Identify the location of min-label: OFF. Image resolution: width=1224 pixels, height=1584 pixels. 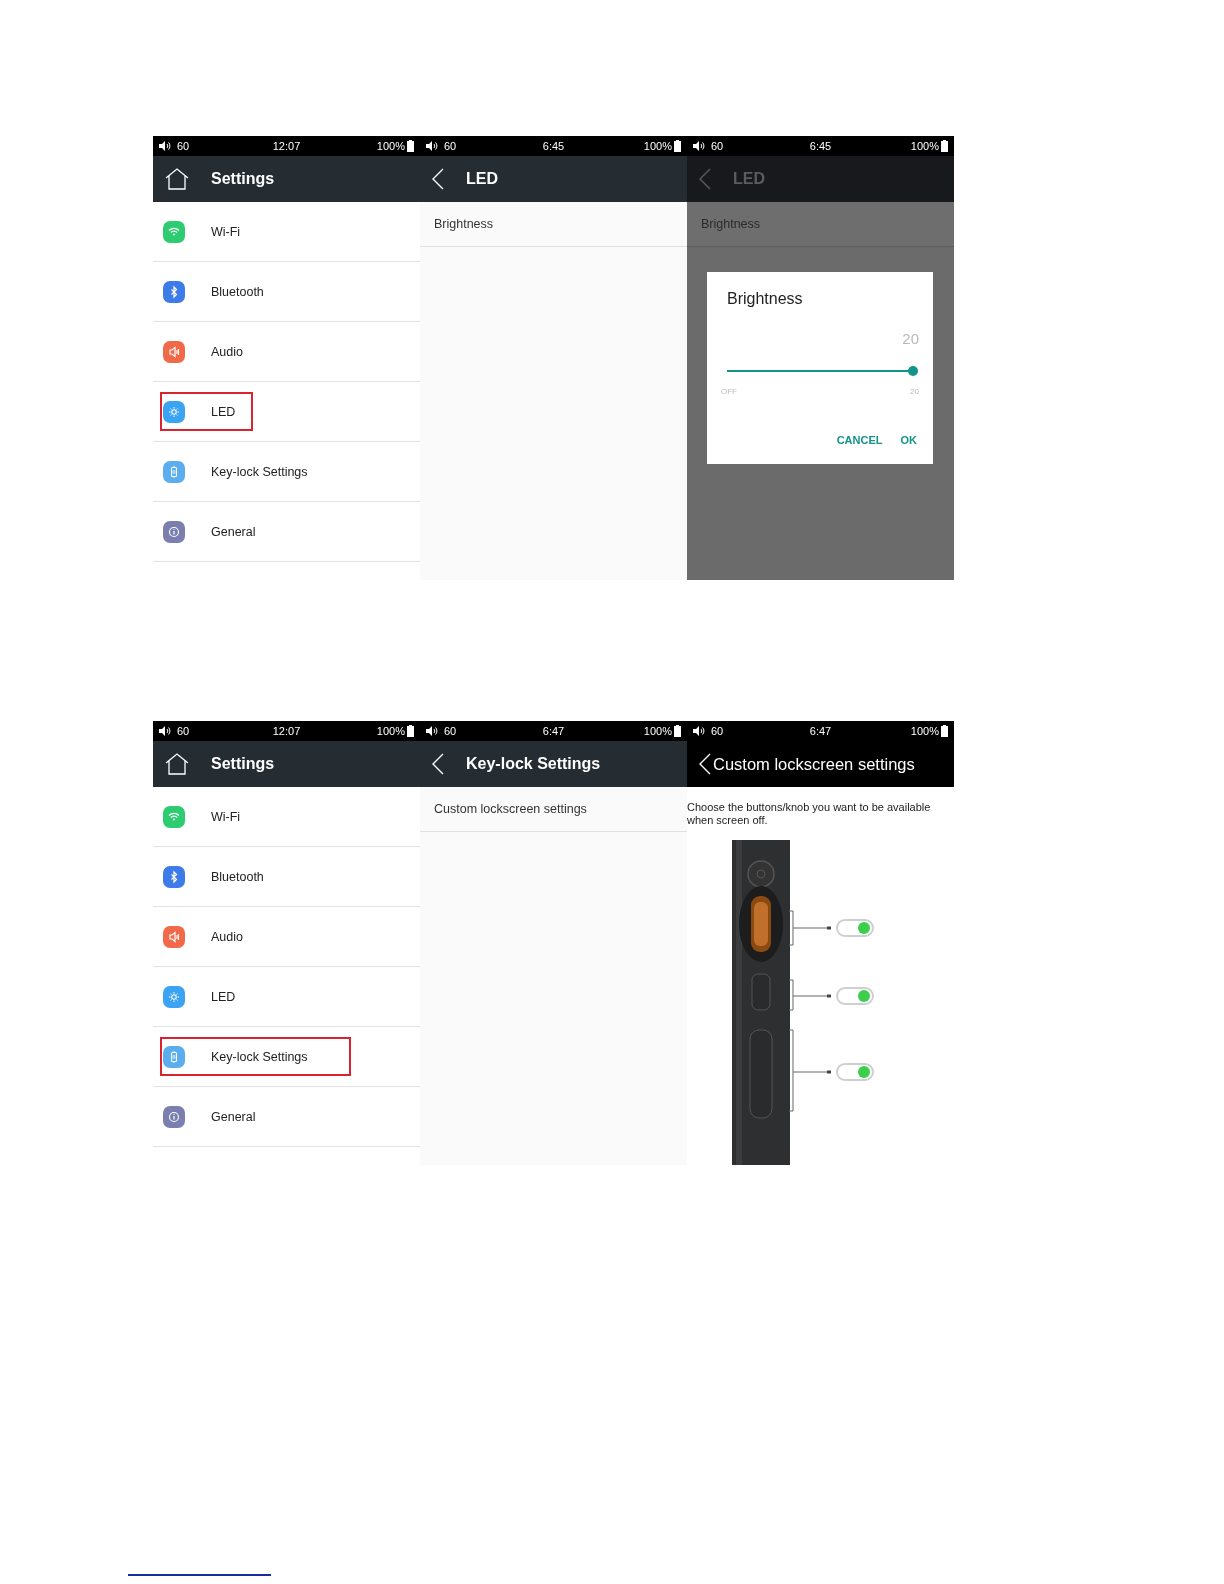
(729, 391).